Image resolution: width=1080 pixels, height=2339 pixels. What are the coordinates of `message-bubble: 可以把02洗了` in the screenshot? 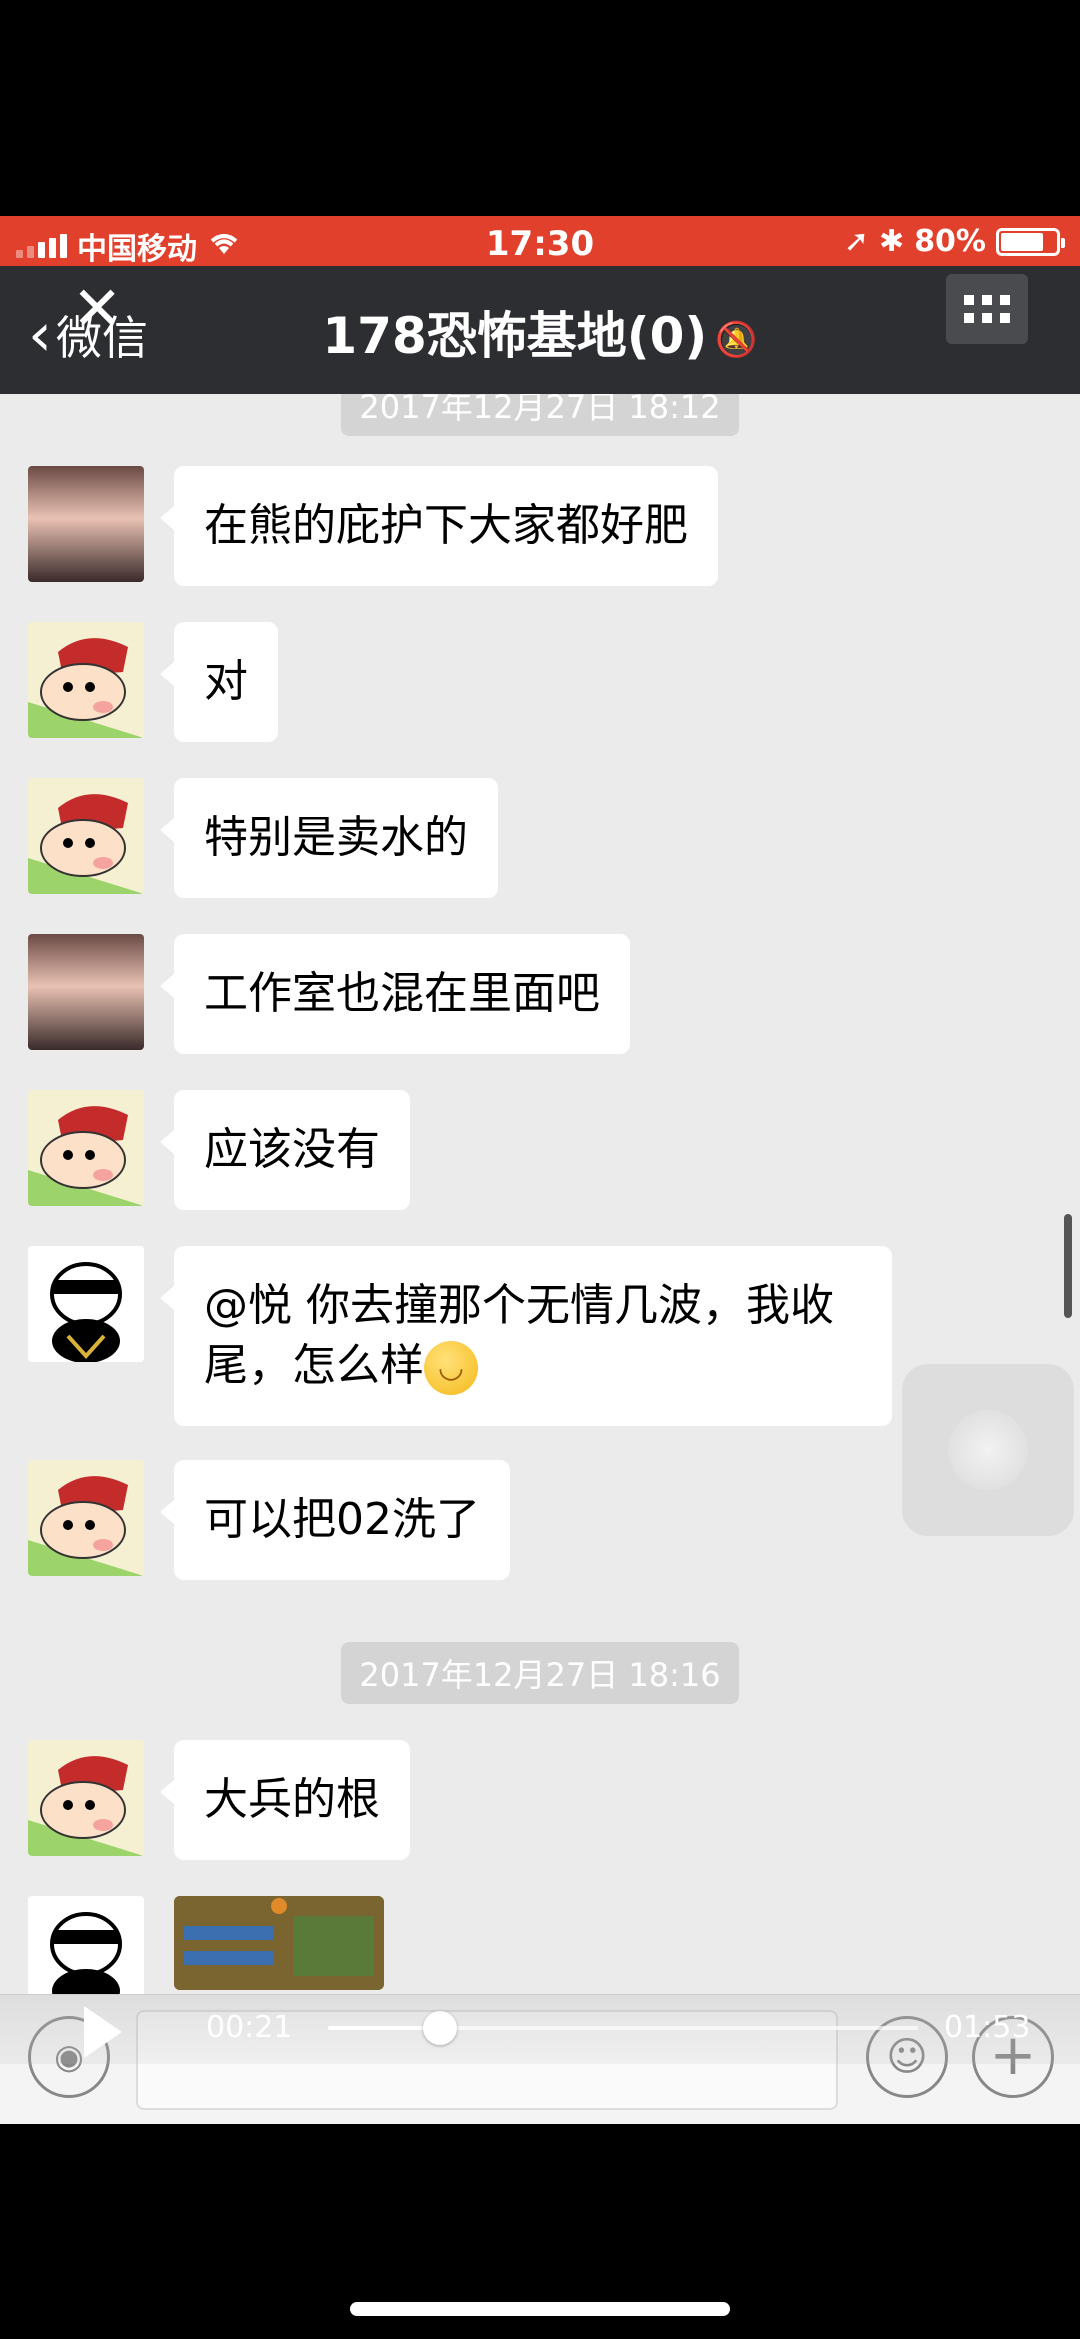 It's located at (335, 1520).